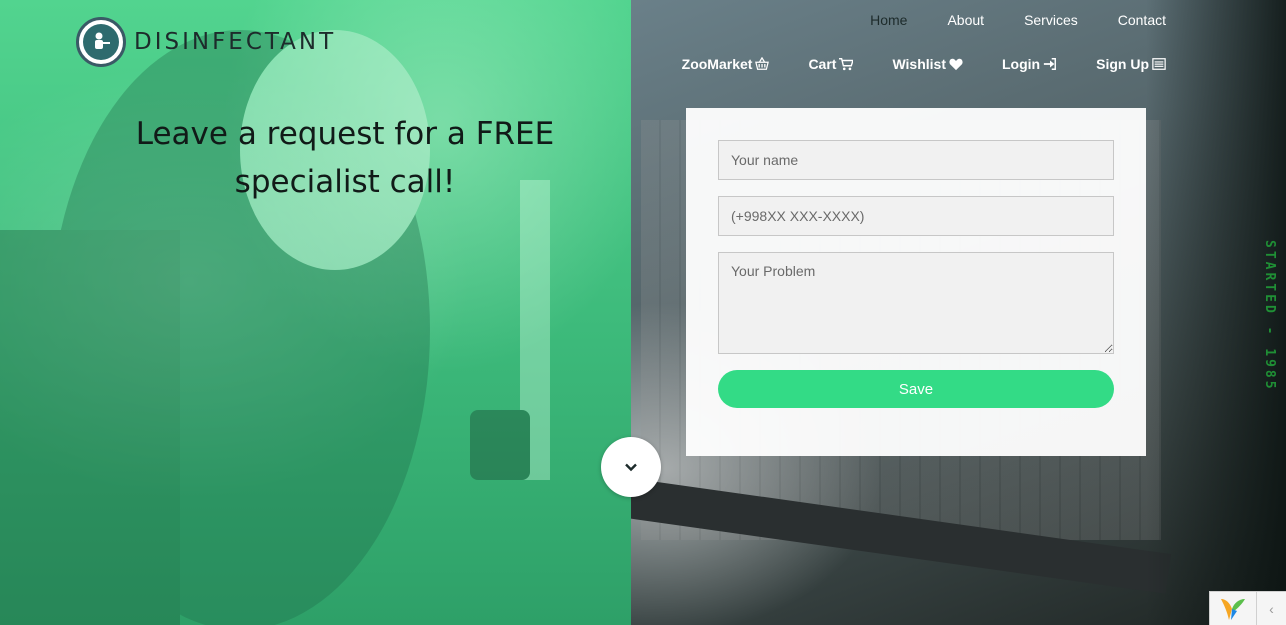 Image resolution: width=1286 pixels, height=625 pixels. I want to click on chevron-down-icon, so click(631, 467).